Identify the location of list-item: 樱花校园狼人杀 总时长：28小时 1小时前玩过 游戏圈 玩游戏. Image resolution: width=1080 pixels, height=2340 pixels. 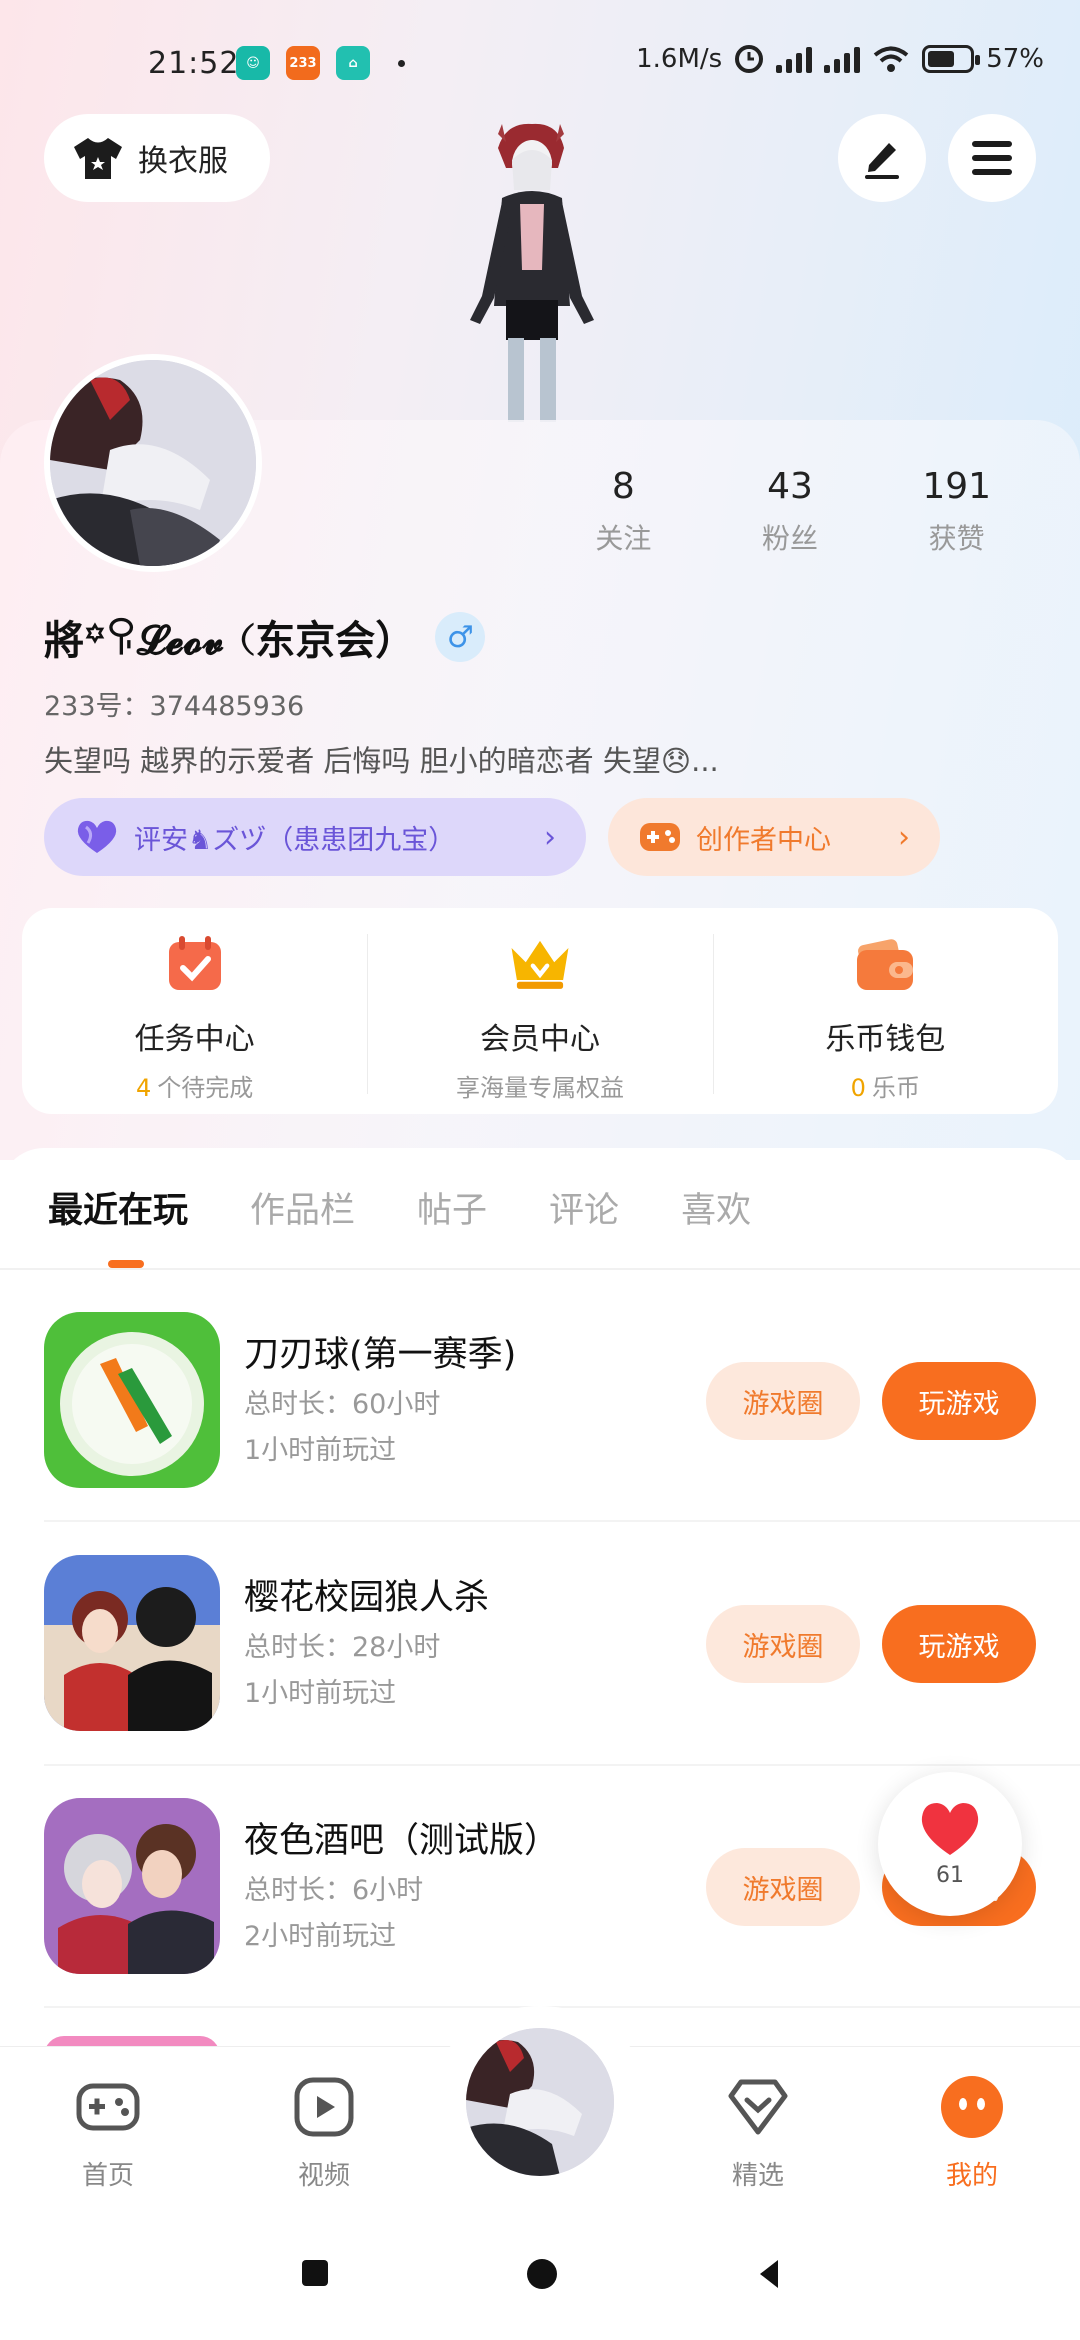
(540, 1655).